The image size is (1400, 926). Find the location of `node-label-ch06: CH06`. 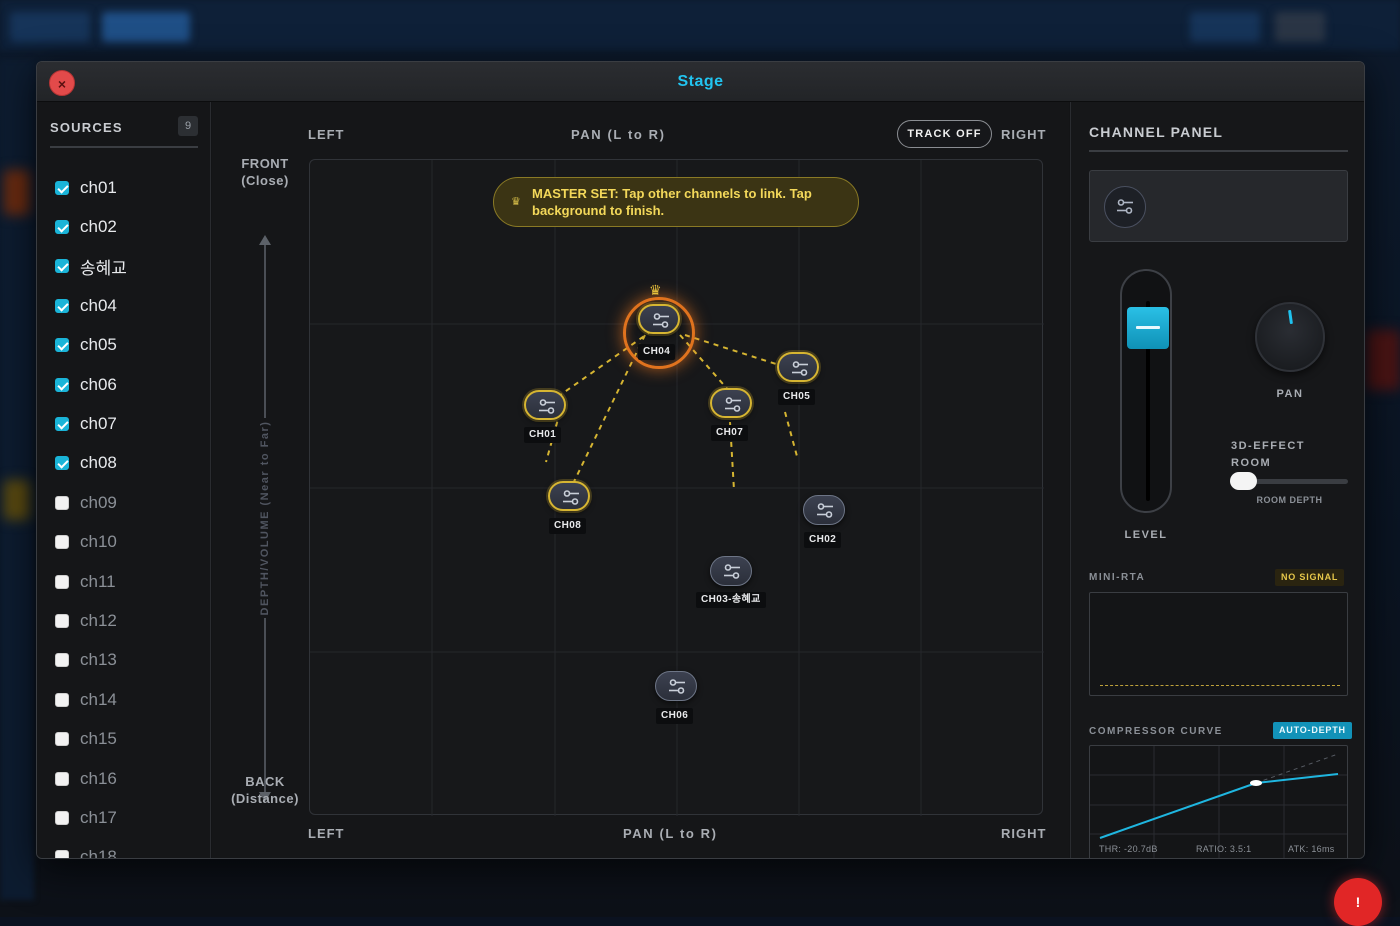

node-label-ch06: CH06 is located at coordinates (675, 716).